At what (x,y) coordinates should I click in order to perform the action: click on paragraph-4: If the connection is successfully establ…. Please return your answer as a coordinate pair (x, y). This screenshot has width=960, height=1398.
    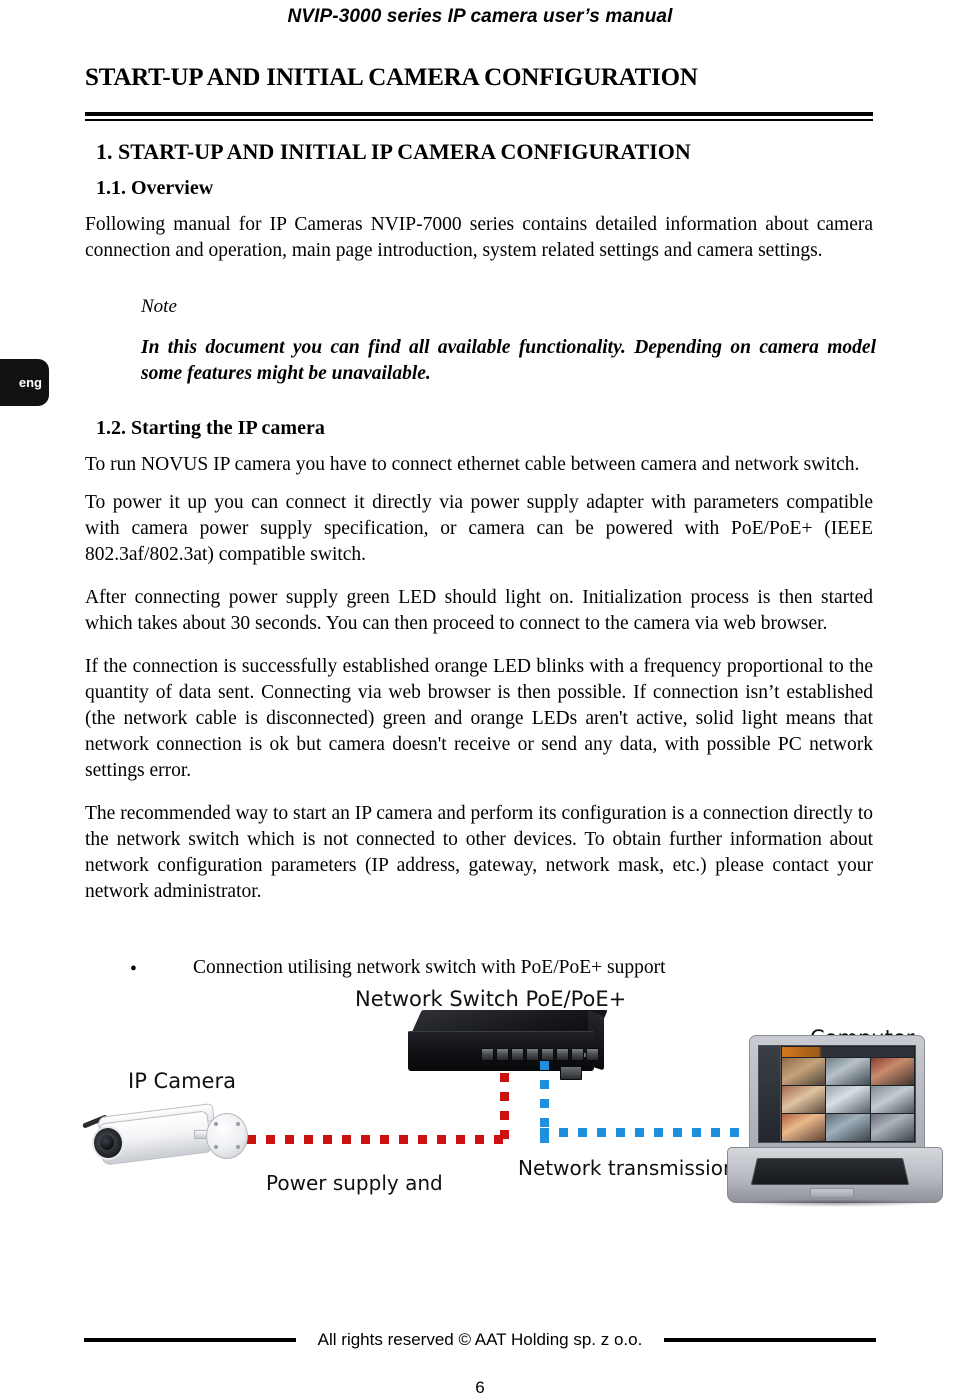
    Looking at the image, I should click on (479, 718).